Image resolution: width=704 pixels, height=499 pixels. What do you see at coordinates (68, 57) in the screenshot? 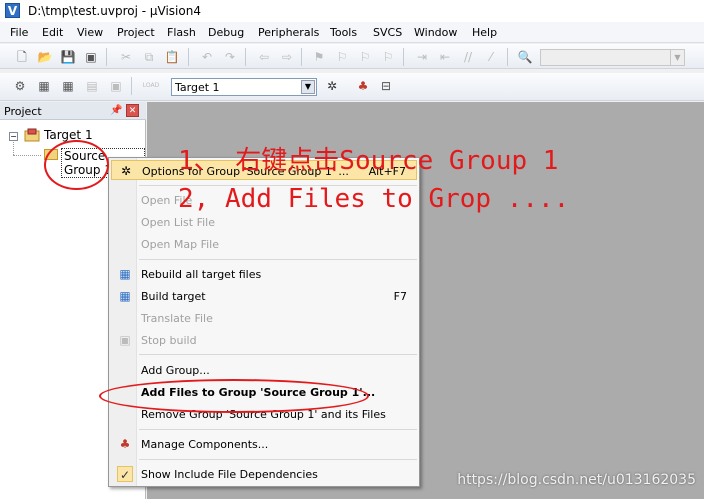
I see `save-icon: 💾` at bounding box center [68, 57].